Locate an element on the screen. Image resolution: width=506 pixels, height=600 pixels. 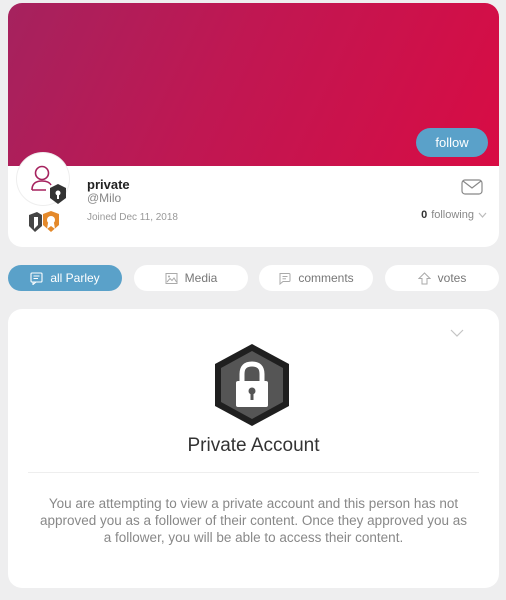
following-dropdown: 0 following is located at coordinates (454, 215).